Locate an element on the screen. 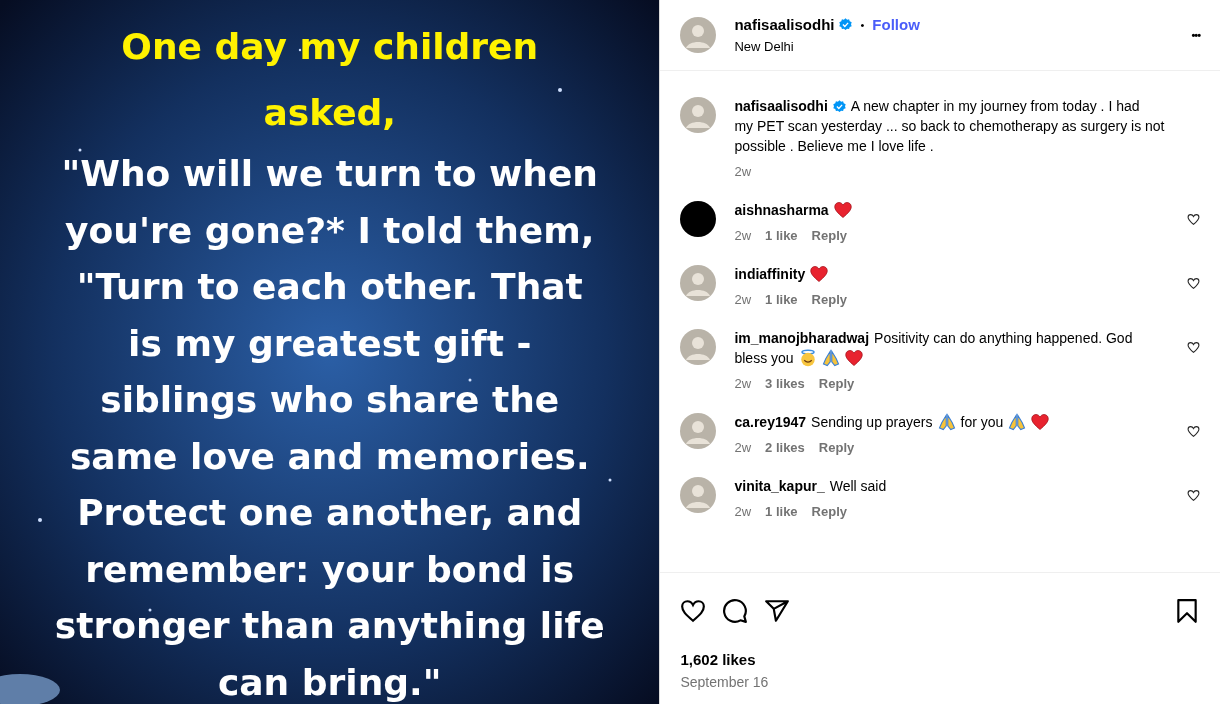 The width and height of the screenshot is (1220, 704). quote-text: can bring." is located at coordinates (329, 682).